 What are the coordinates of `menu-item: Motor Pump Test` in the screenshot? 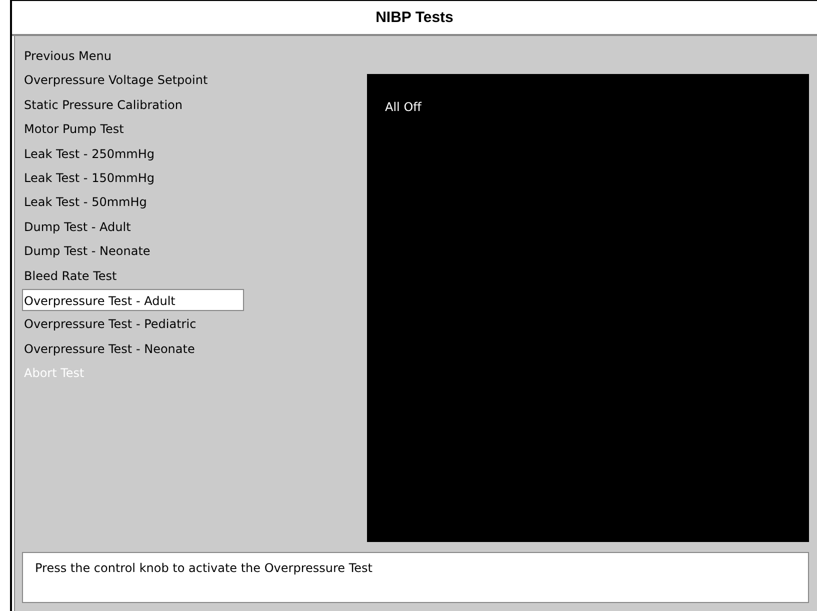 It's located at (133, 129).